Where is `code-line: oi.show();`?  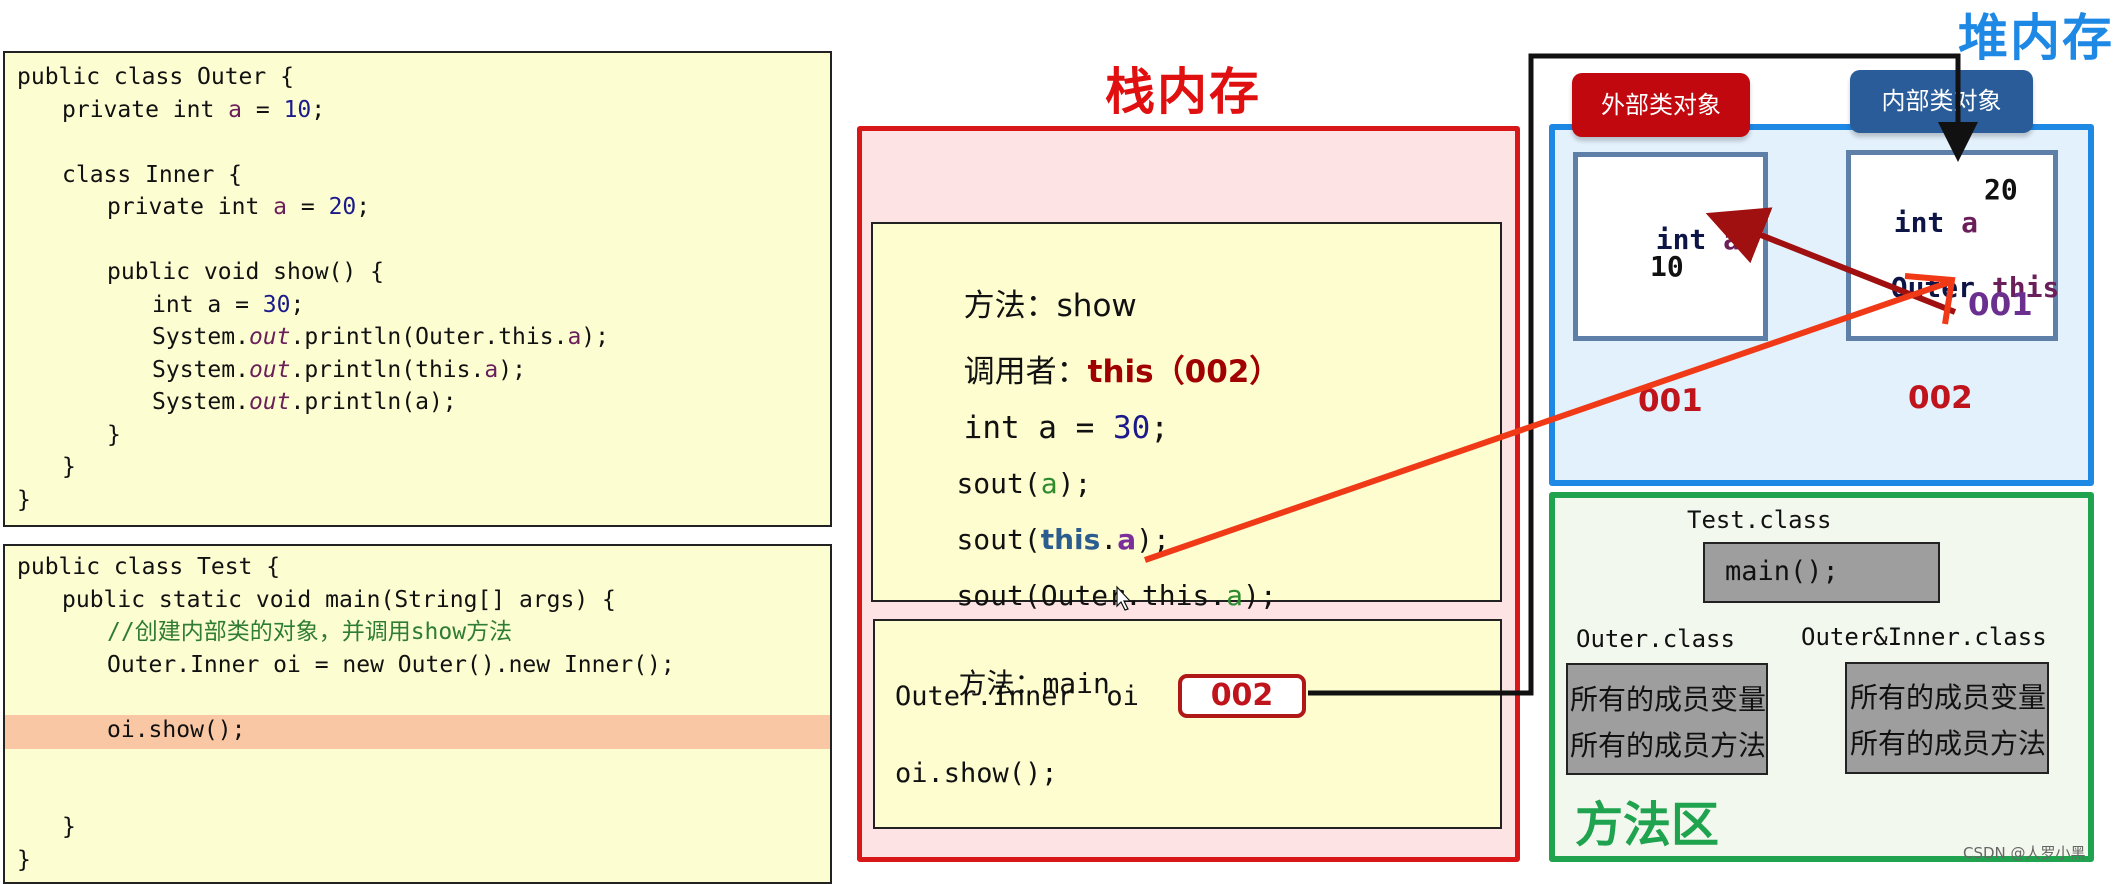
code-line: oi.show(); is located at coordinates (176, 730).